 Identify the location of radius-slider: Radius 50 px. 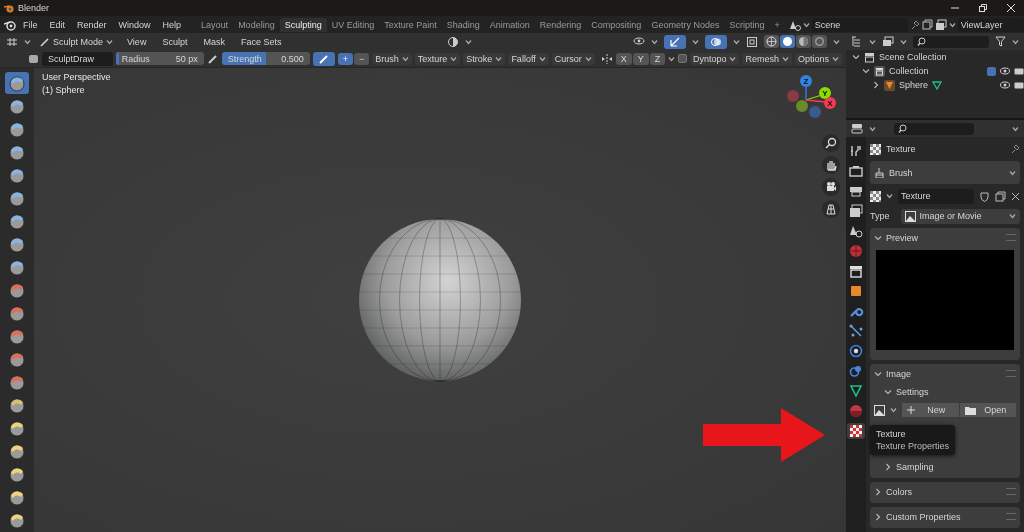
(159, 58).